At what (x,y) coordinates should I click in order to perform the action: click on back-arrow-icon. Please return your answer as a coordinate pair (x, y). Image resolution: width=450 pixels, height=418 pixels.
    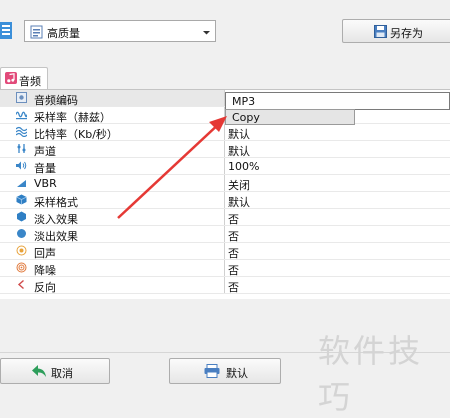
    Looking at the image, I should click on (39, 371).